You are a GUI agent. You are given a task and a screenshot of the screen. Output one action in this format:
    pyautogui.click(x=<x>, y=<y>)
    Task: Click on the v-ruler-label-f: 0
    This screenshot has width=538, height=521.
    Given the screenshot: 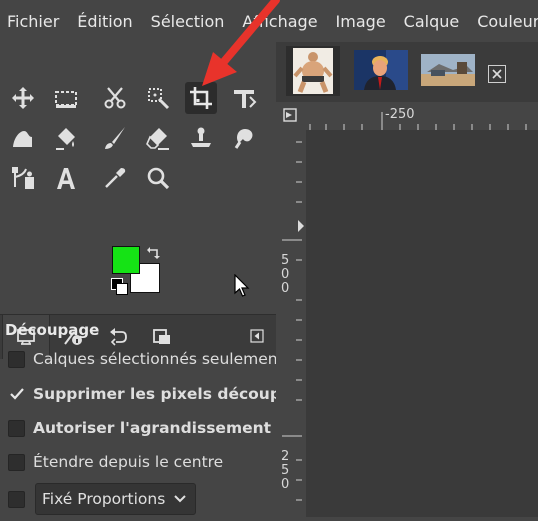 What is the action you would take?
    pyautogui.click(x=285, y=484)
    